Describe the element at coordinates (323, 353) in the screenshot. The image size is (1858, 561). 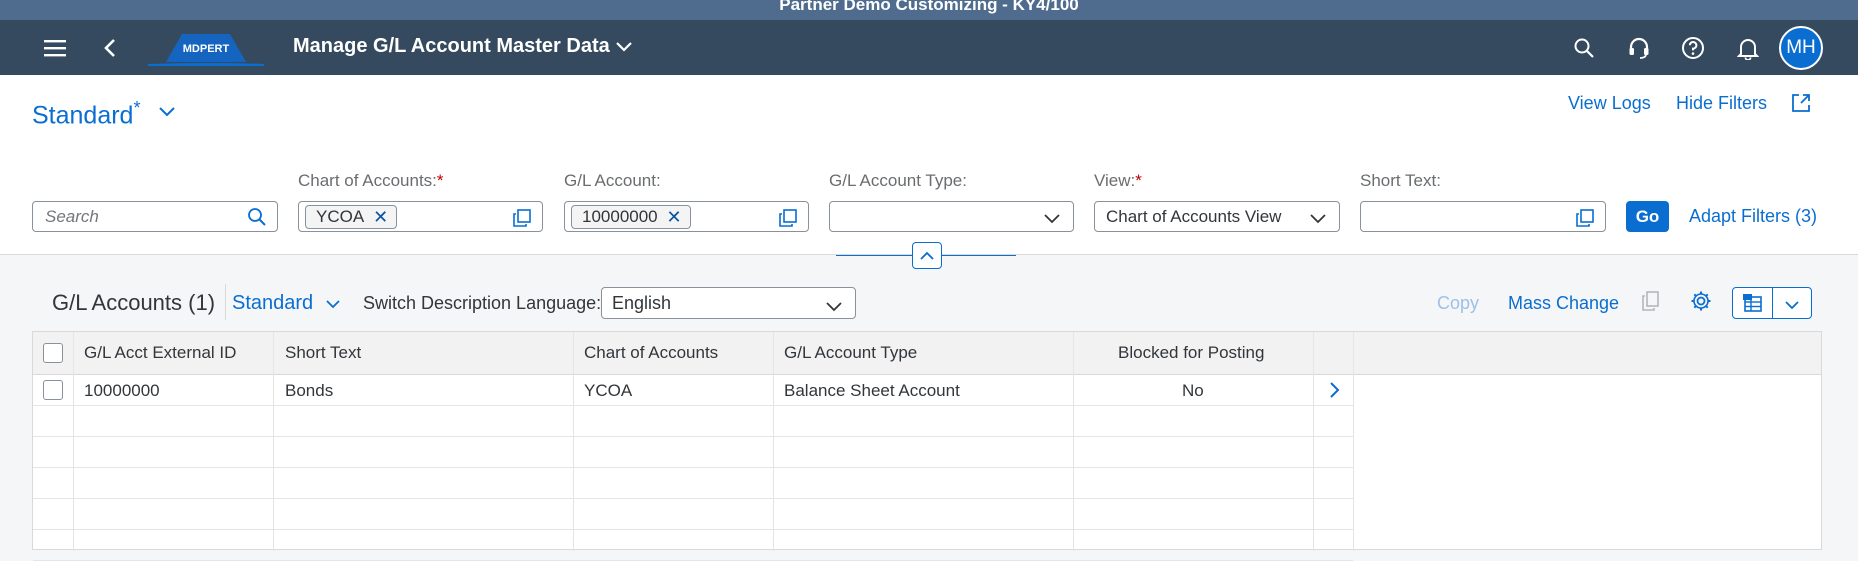
I see `column-header-short-text: Short Text` at that location.